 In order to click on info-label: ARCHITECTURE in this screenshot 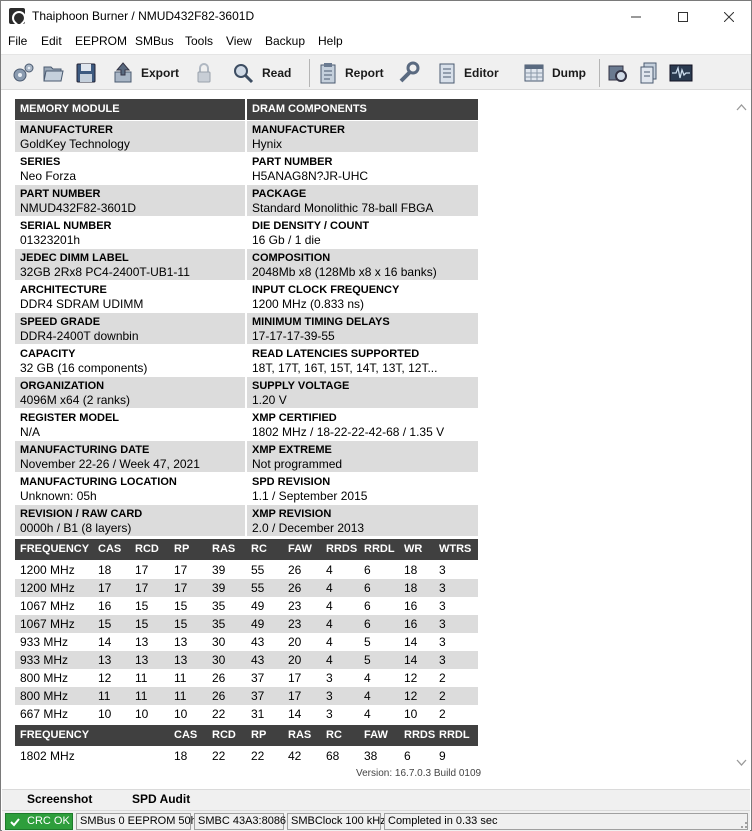, I will do `click(63, 290)`.